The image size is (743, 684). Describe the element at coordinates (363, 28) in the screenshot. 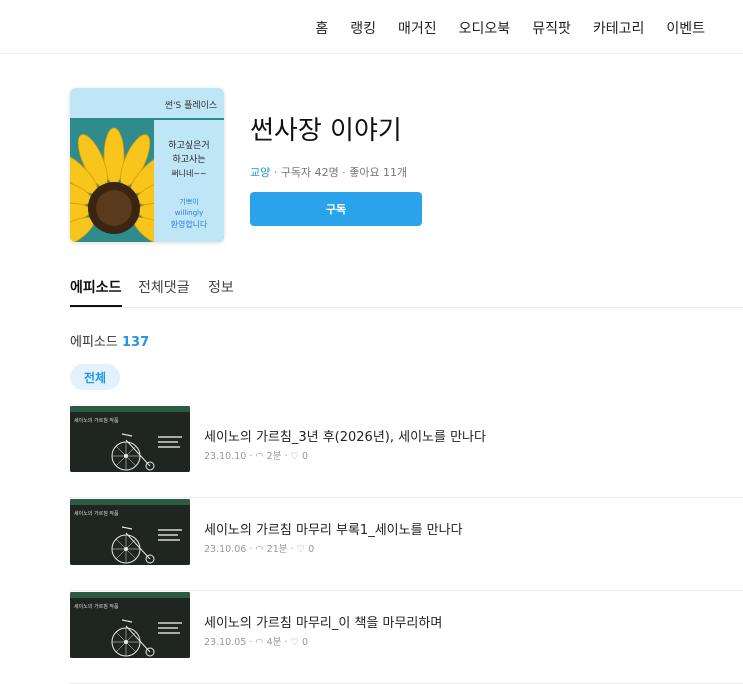

I see `nav-ranking: 랭킹` at that location.